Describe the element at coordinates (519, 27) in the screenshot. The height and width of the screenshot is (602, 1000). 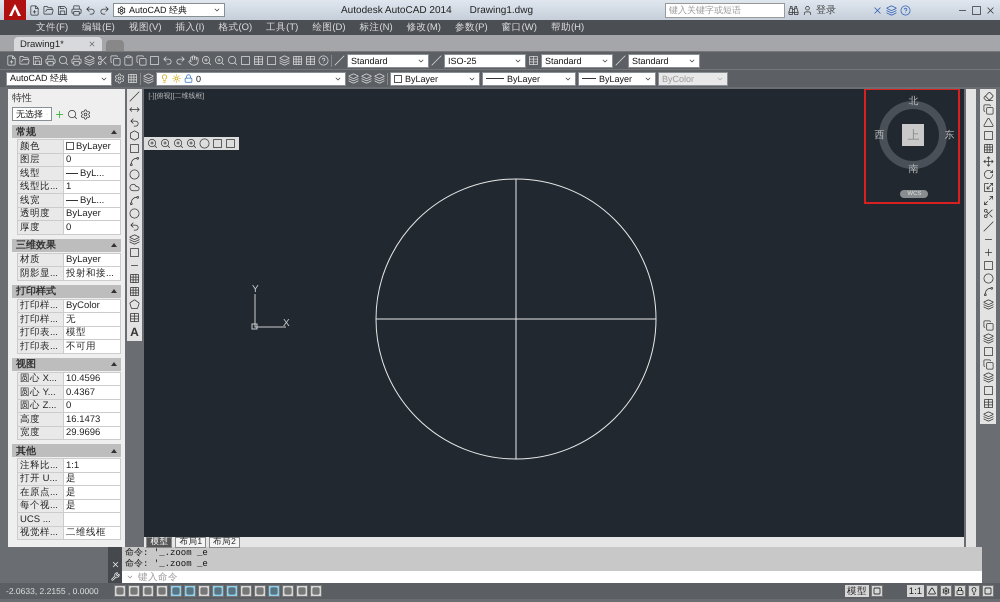
I see `menu-item: 窗口(W)` at that location.